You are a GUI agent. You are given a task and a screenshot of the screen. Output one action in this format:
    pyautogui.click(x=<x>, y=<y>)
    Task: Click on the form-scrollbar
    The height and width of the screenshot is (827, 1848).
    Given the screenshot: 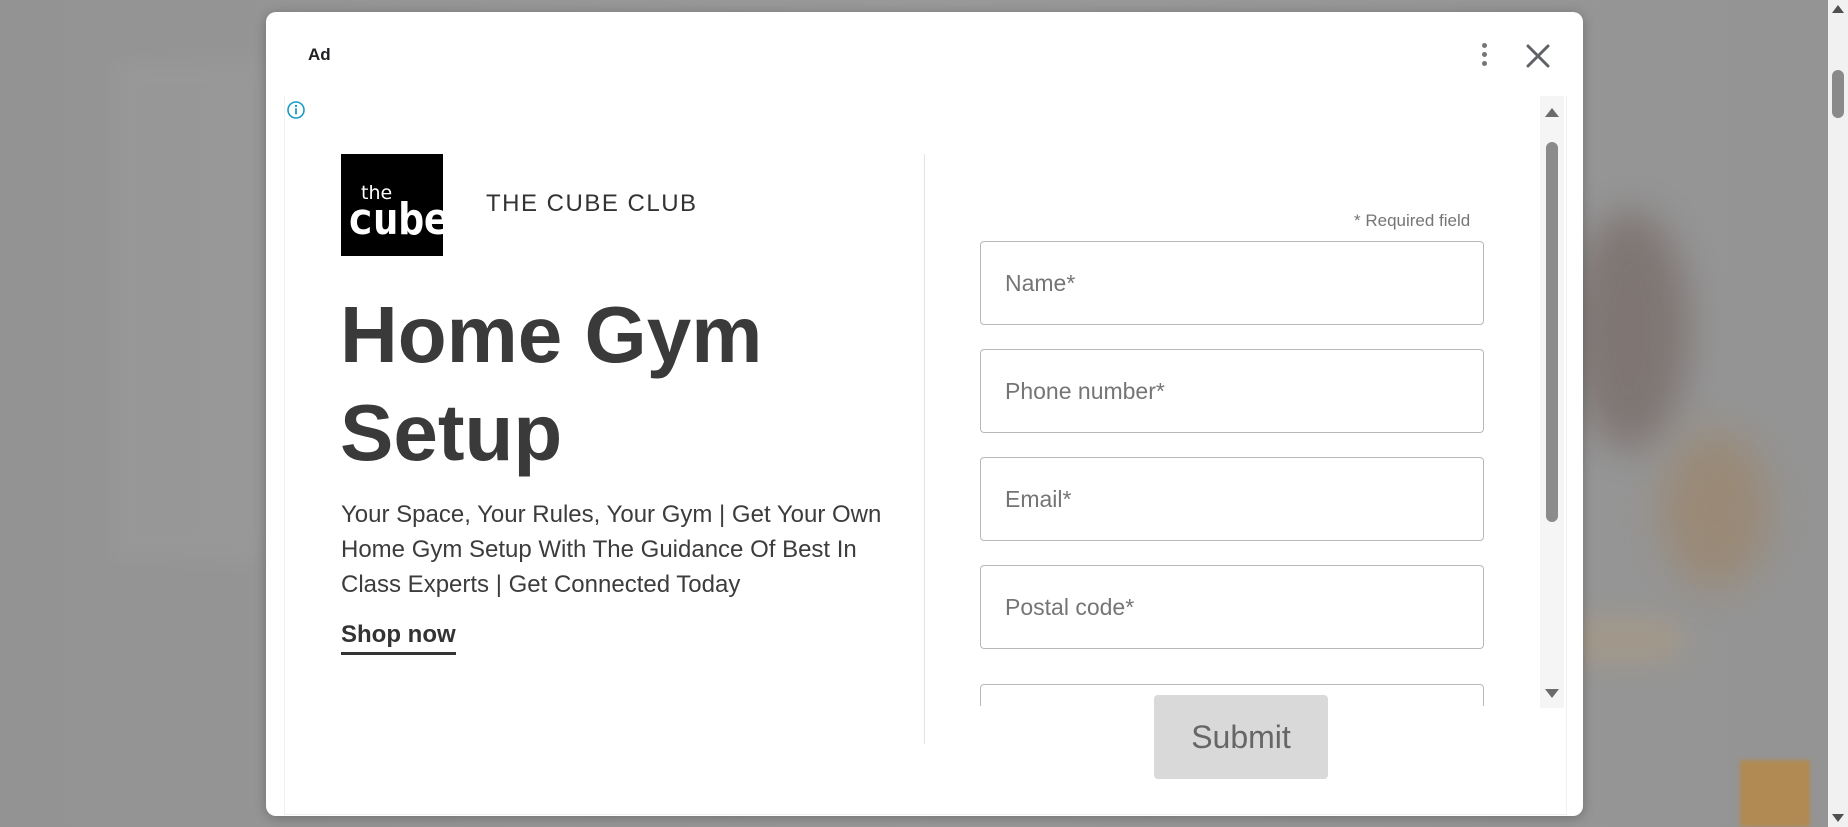 What is the action you would take?
    pyautogui.click(x=1552, y=402)
    